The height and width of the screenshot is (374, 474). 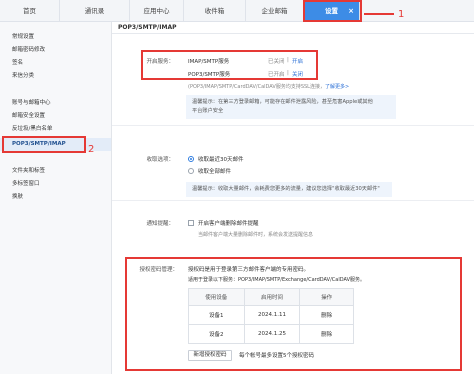 I want to click on annotation-number-1: 1, so click(x=401, y=14).